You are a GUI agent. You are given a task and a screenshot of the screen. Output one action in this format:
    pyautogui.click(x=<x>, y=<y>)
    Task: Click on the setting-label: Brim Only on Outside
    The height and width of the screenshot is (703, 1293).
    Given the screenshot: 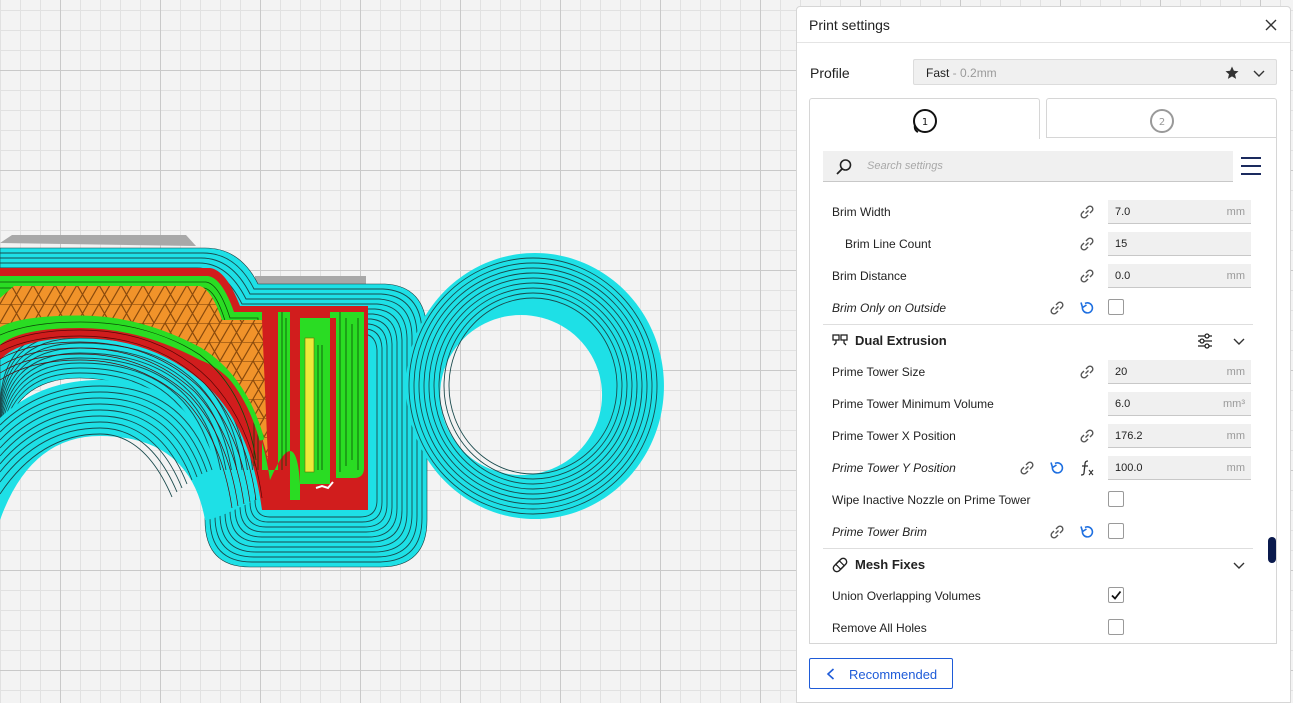 What is the action you would take?
    pyautogui.click(x=889, y=308)
    